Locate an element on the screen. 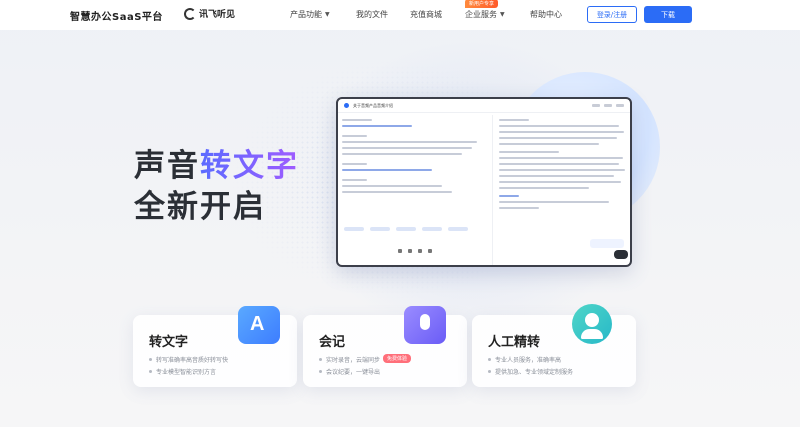 This screenshot has width=800, height=427. person-icon is located at coordinates (592, 324).